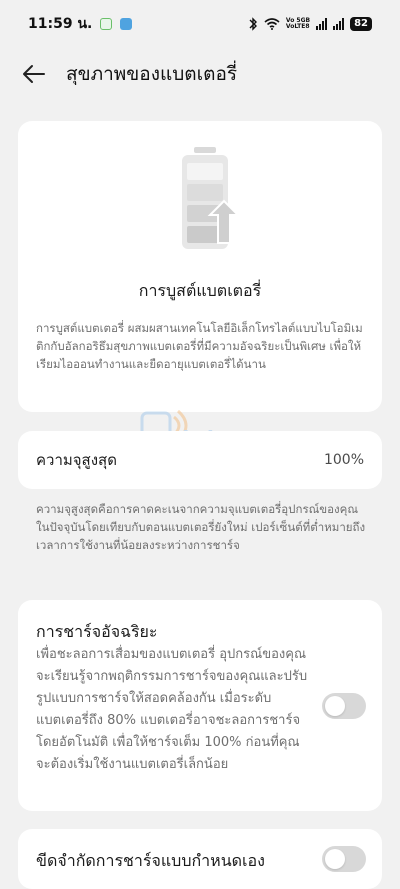 This screenshot has height=889, width=400. I want to click on arrow-left-icon, so click(34, 74).